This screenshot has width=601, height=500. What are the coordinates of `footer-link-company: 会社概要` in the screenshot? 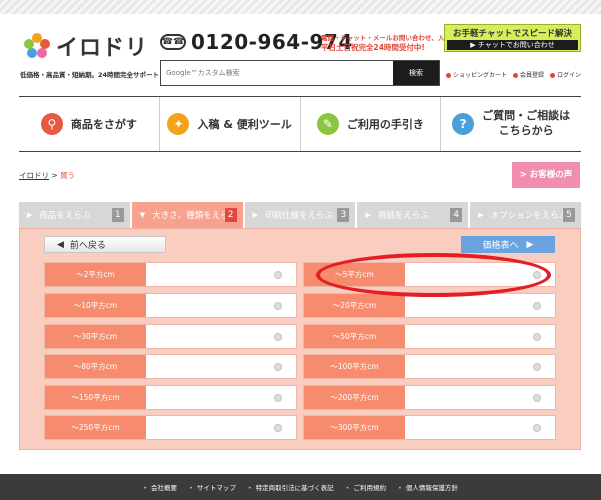 It's located at (160, 487).